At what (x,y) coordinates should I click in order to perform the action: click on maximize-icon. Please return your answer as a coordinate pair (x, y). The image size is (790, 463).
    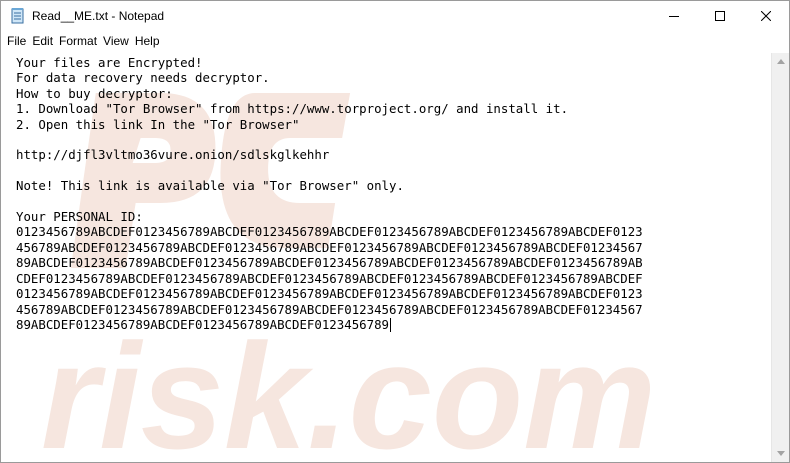
    Looking at the image, I should click on (720, 16).